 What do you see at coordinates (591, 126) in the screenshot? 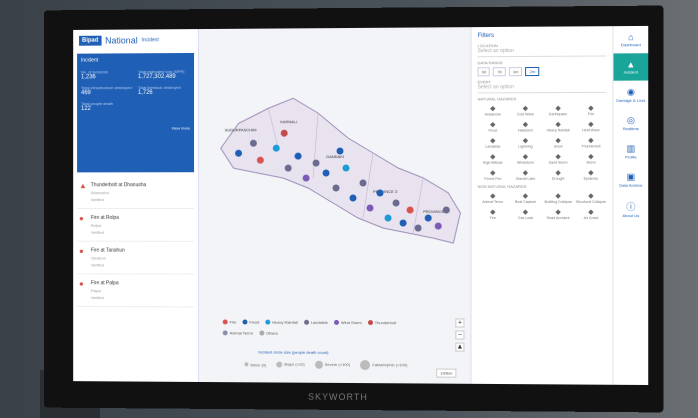
I see `hazard-filter-item: ◆ Heat Wave` at bounding box center [591, 126].